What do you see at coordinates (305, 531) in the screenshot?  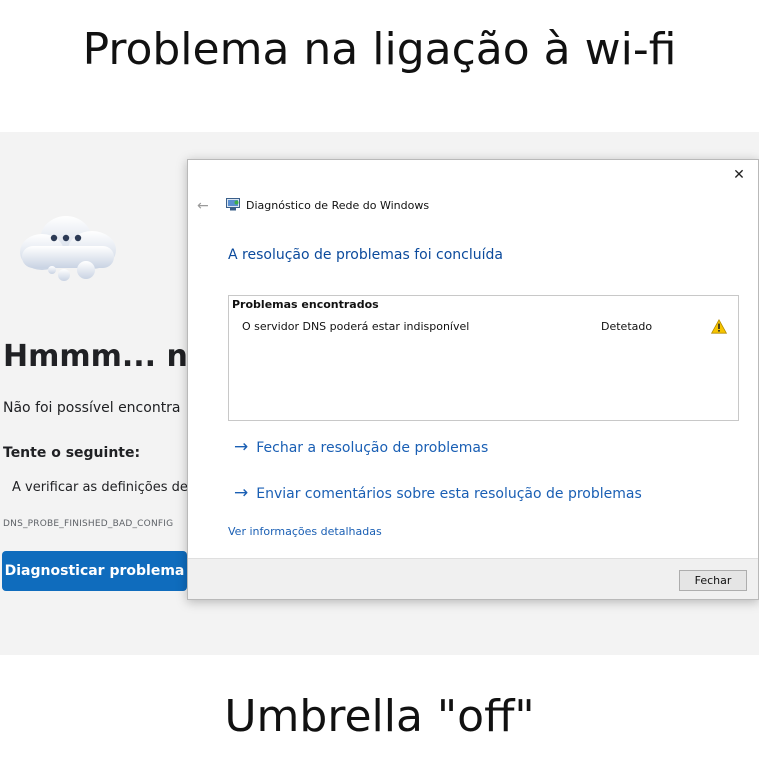 I see `view-details-link: Ver informações detalhadas` at bounding box center [305, 531].